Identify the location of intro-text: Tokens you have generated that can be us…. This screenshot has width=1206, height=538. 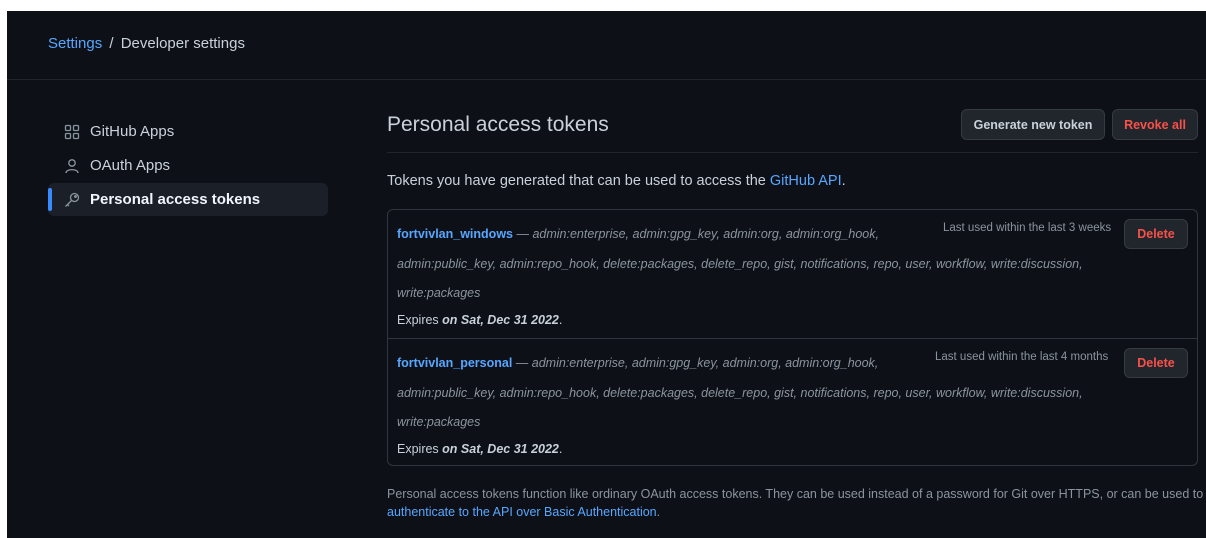
(616, 181).